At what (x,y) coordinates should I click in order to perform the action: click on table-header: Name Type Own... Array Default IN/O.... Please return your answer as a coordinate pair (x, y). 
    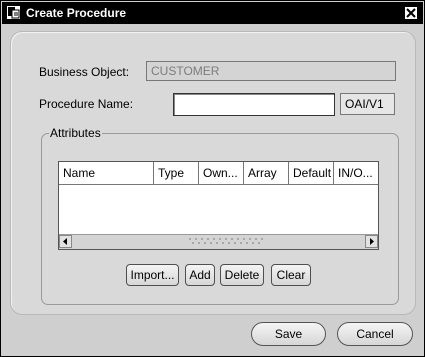
    Looking at the image, I should click on (218, 173).